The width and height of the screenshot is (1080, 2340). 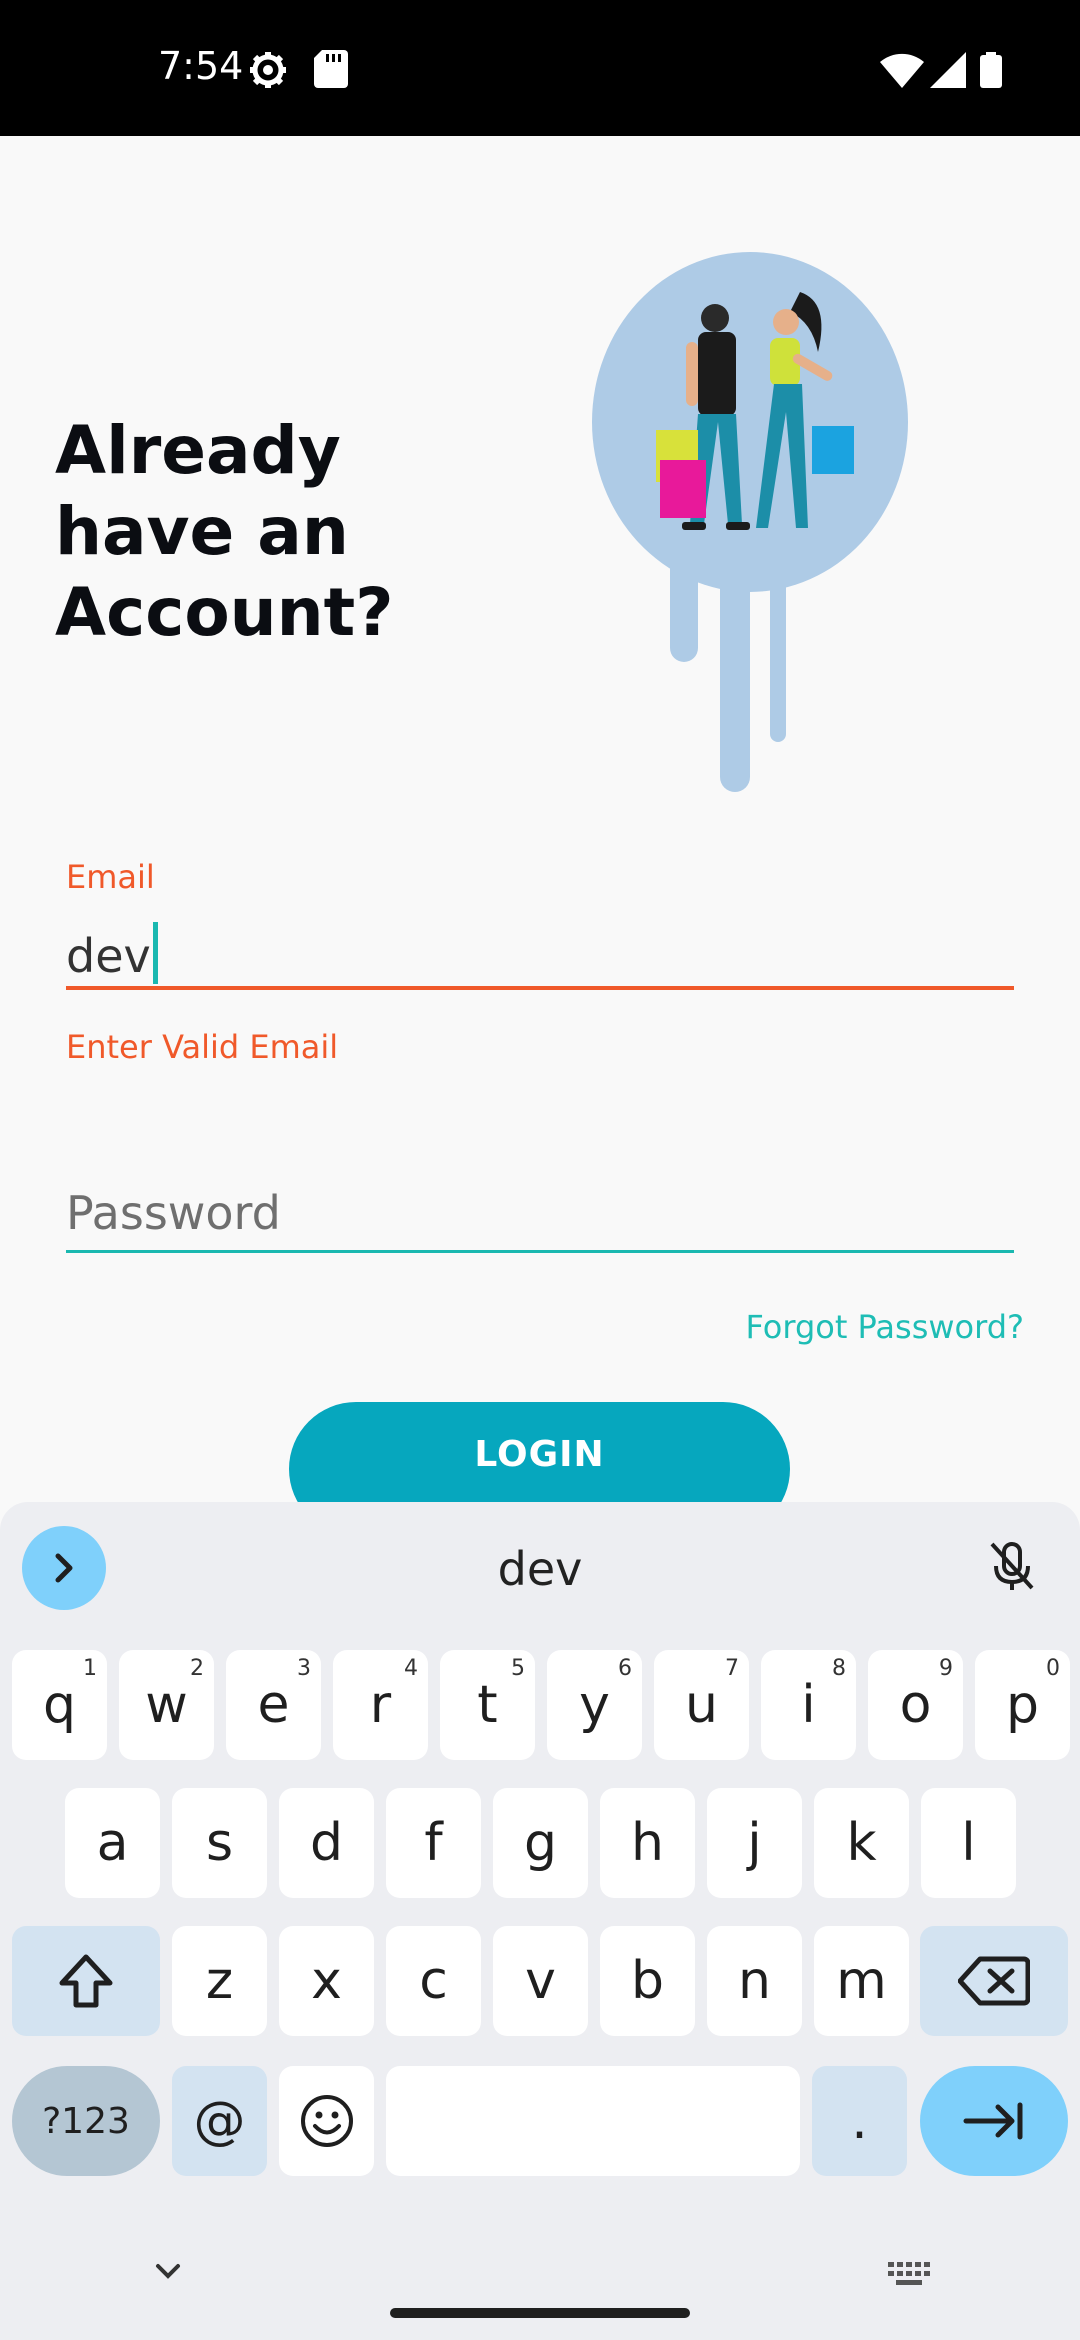 I want to click on key-p: p0, so click(x=1022, y=1705).